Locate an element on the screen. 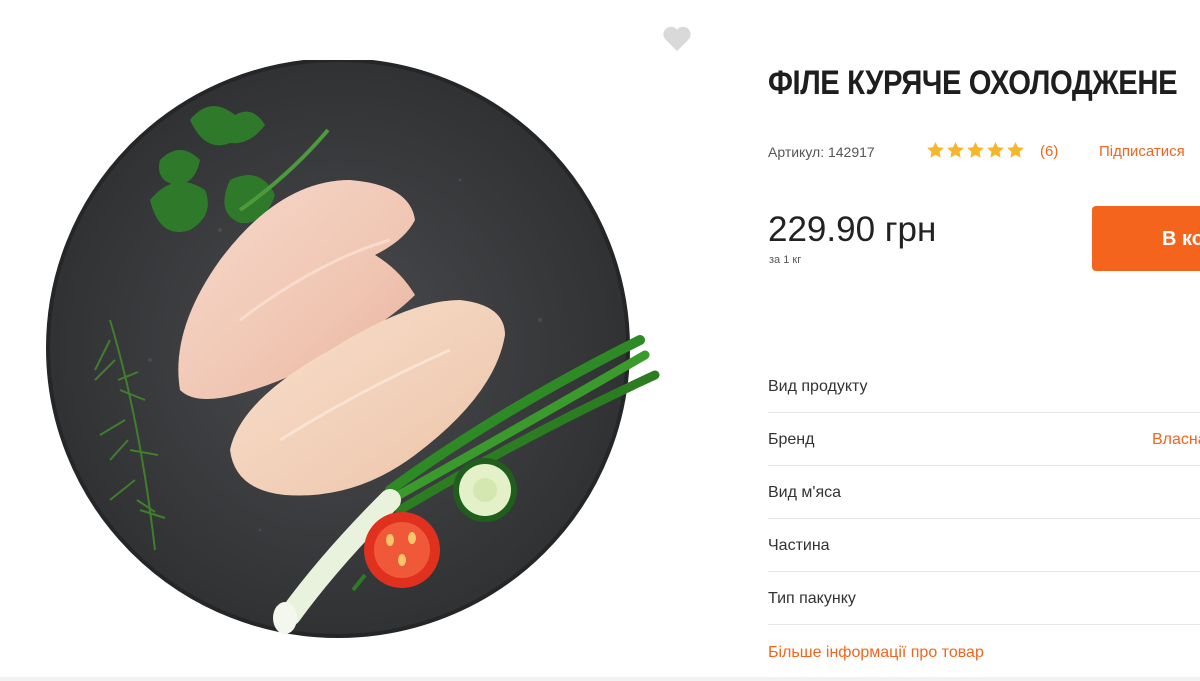 This screenshot has width=1200, height=681. spec-key: Тип пакунку is located at coordinates (812, 598).